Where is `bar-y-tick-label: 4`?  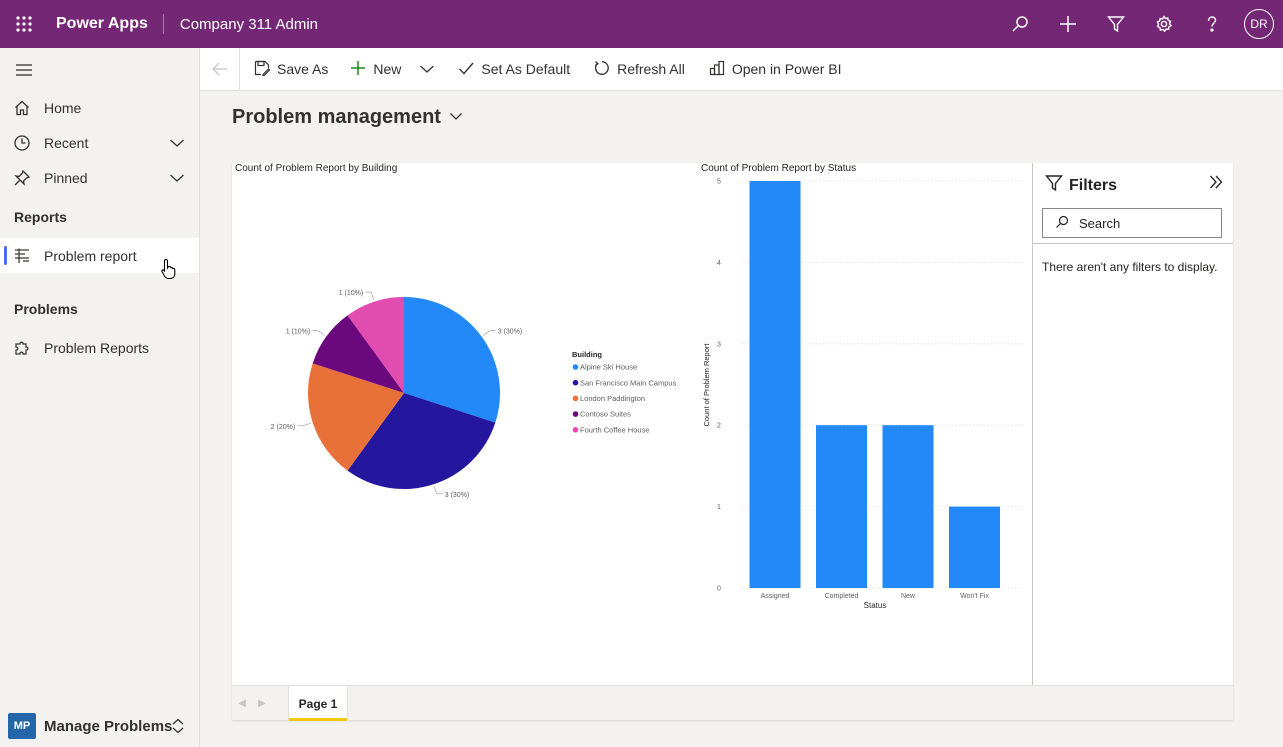
bar-y-tick-label: 4 is located at coordinates (719, 263).